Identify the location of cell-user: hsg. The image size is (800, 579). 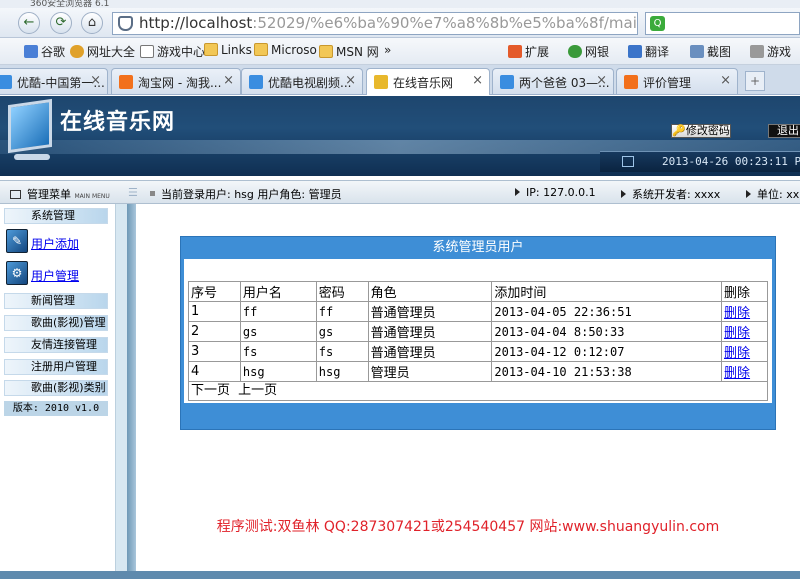
(278, 371).